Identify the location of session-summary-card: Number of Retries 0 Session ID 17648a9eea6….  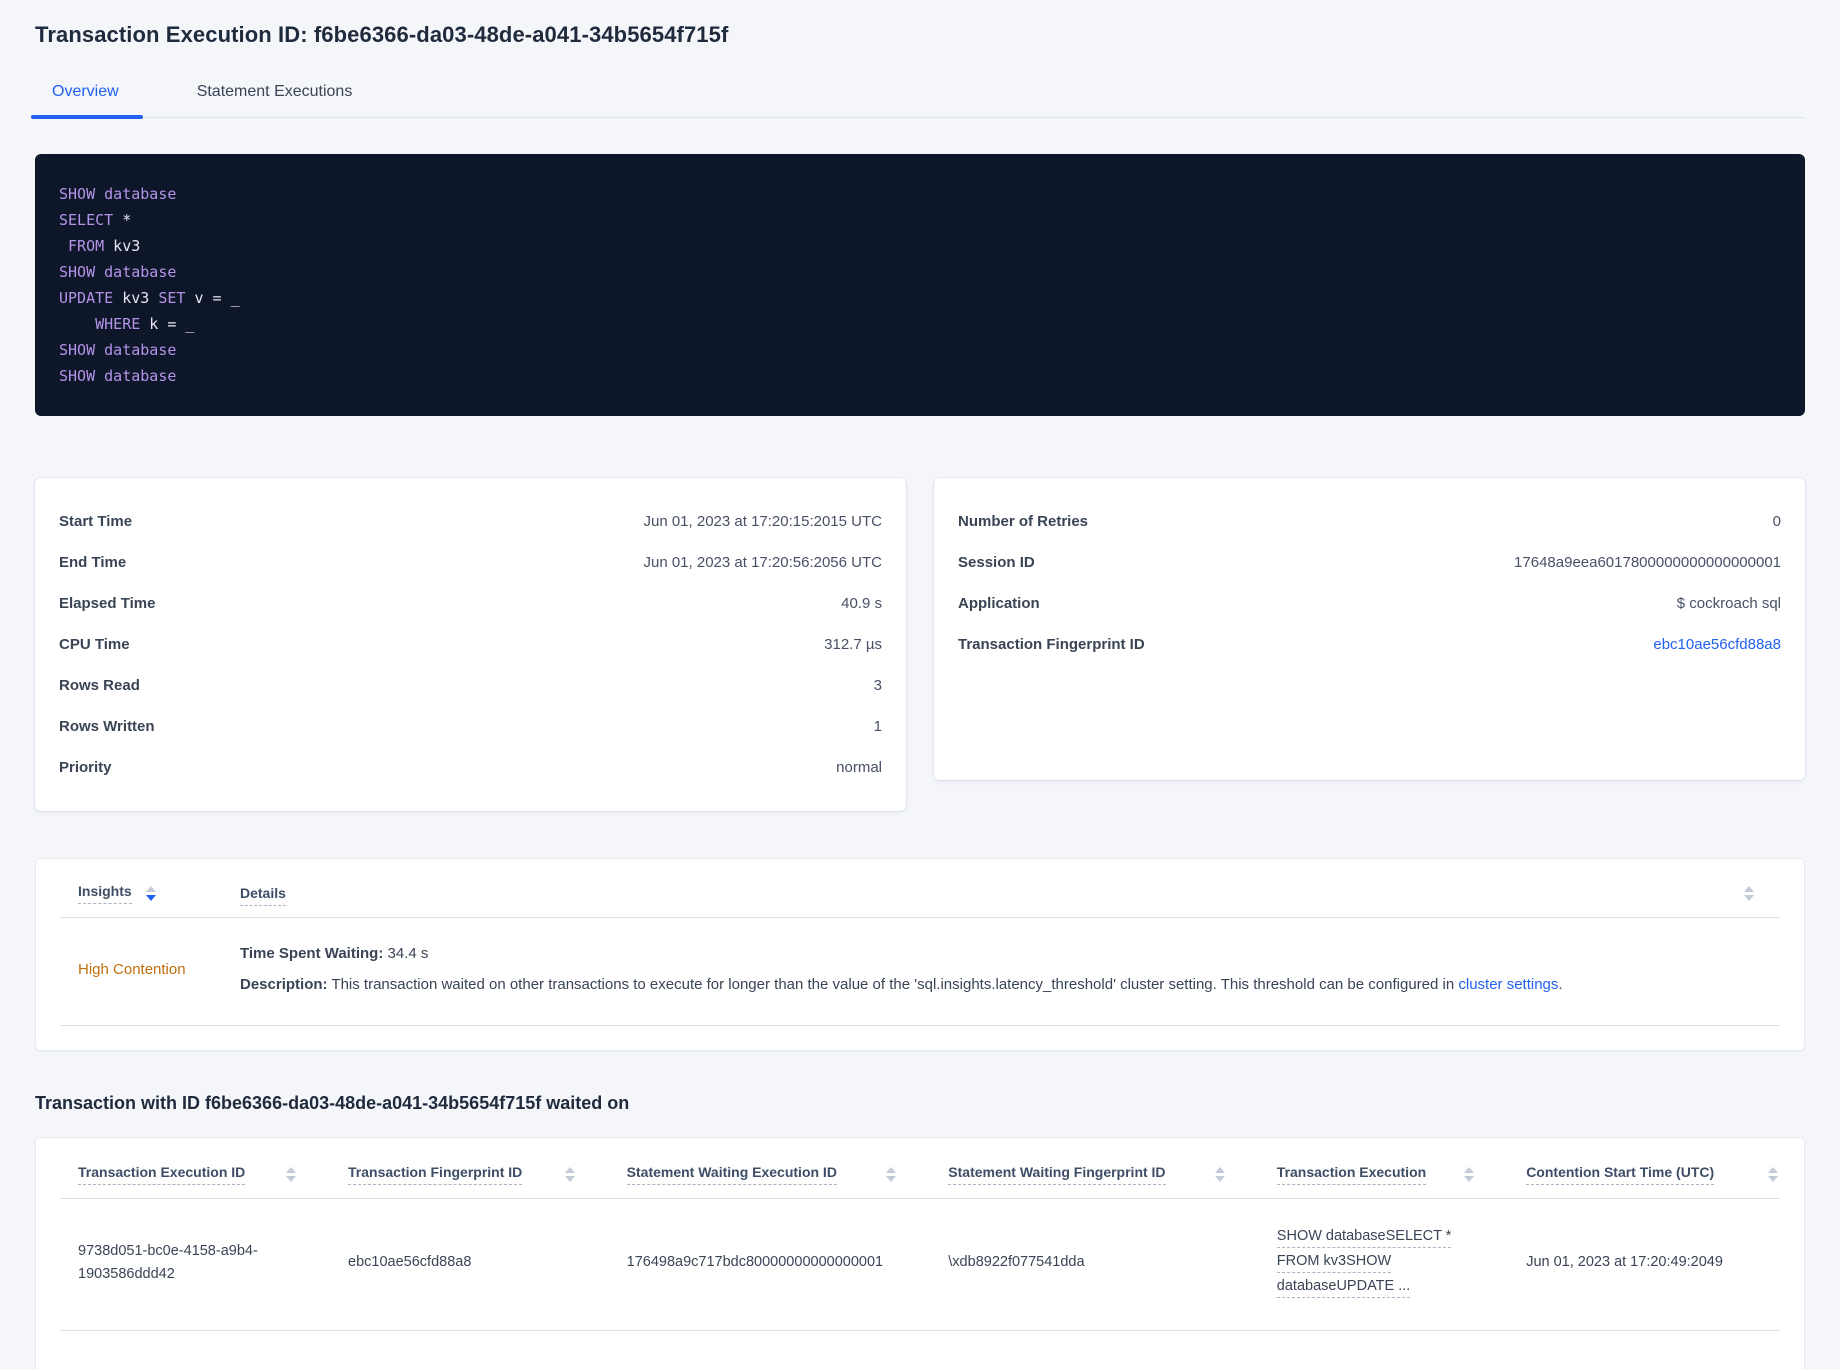
(1369, 629).